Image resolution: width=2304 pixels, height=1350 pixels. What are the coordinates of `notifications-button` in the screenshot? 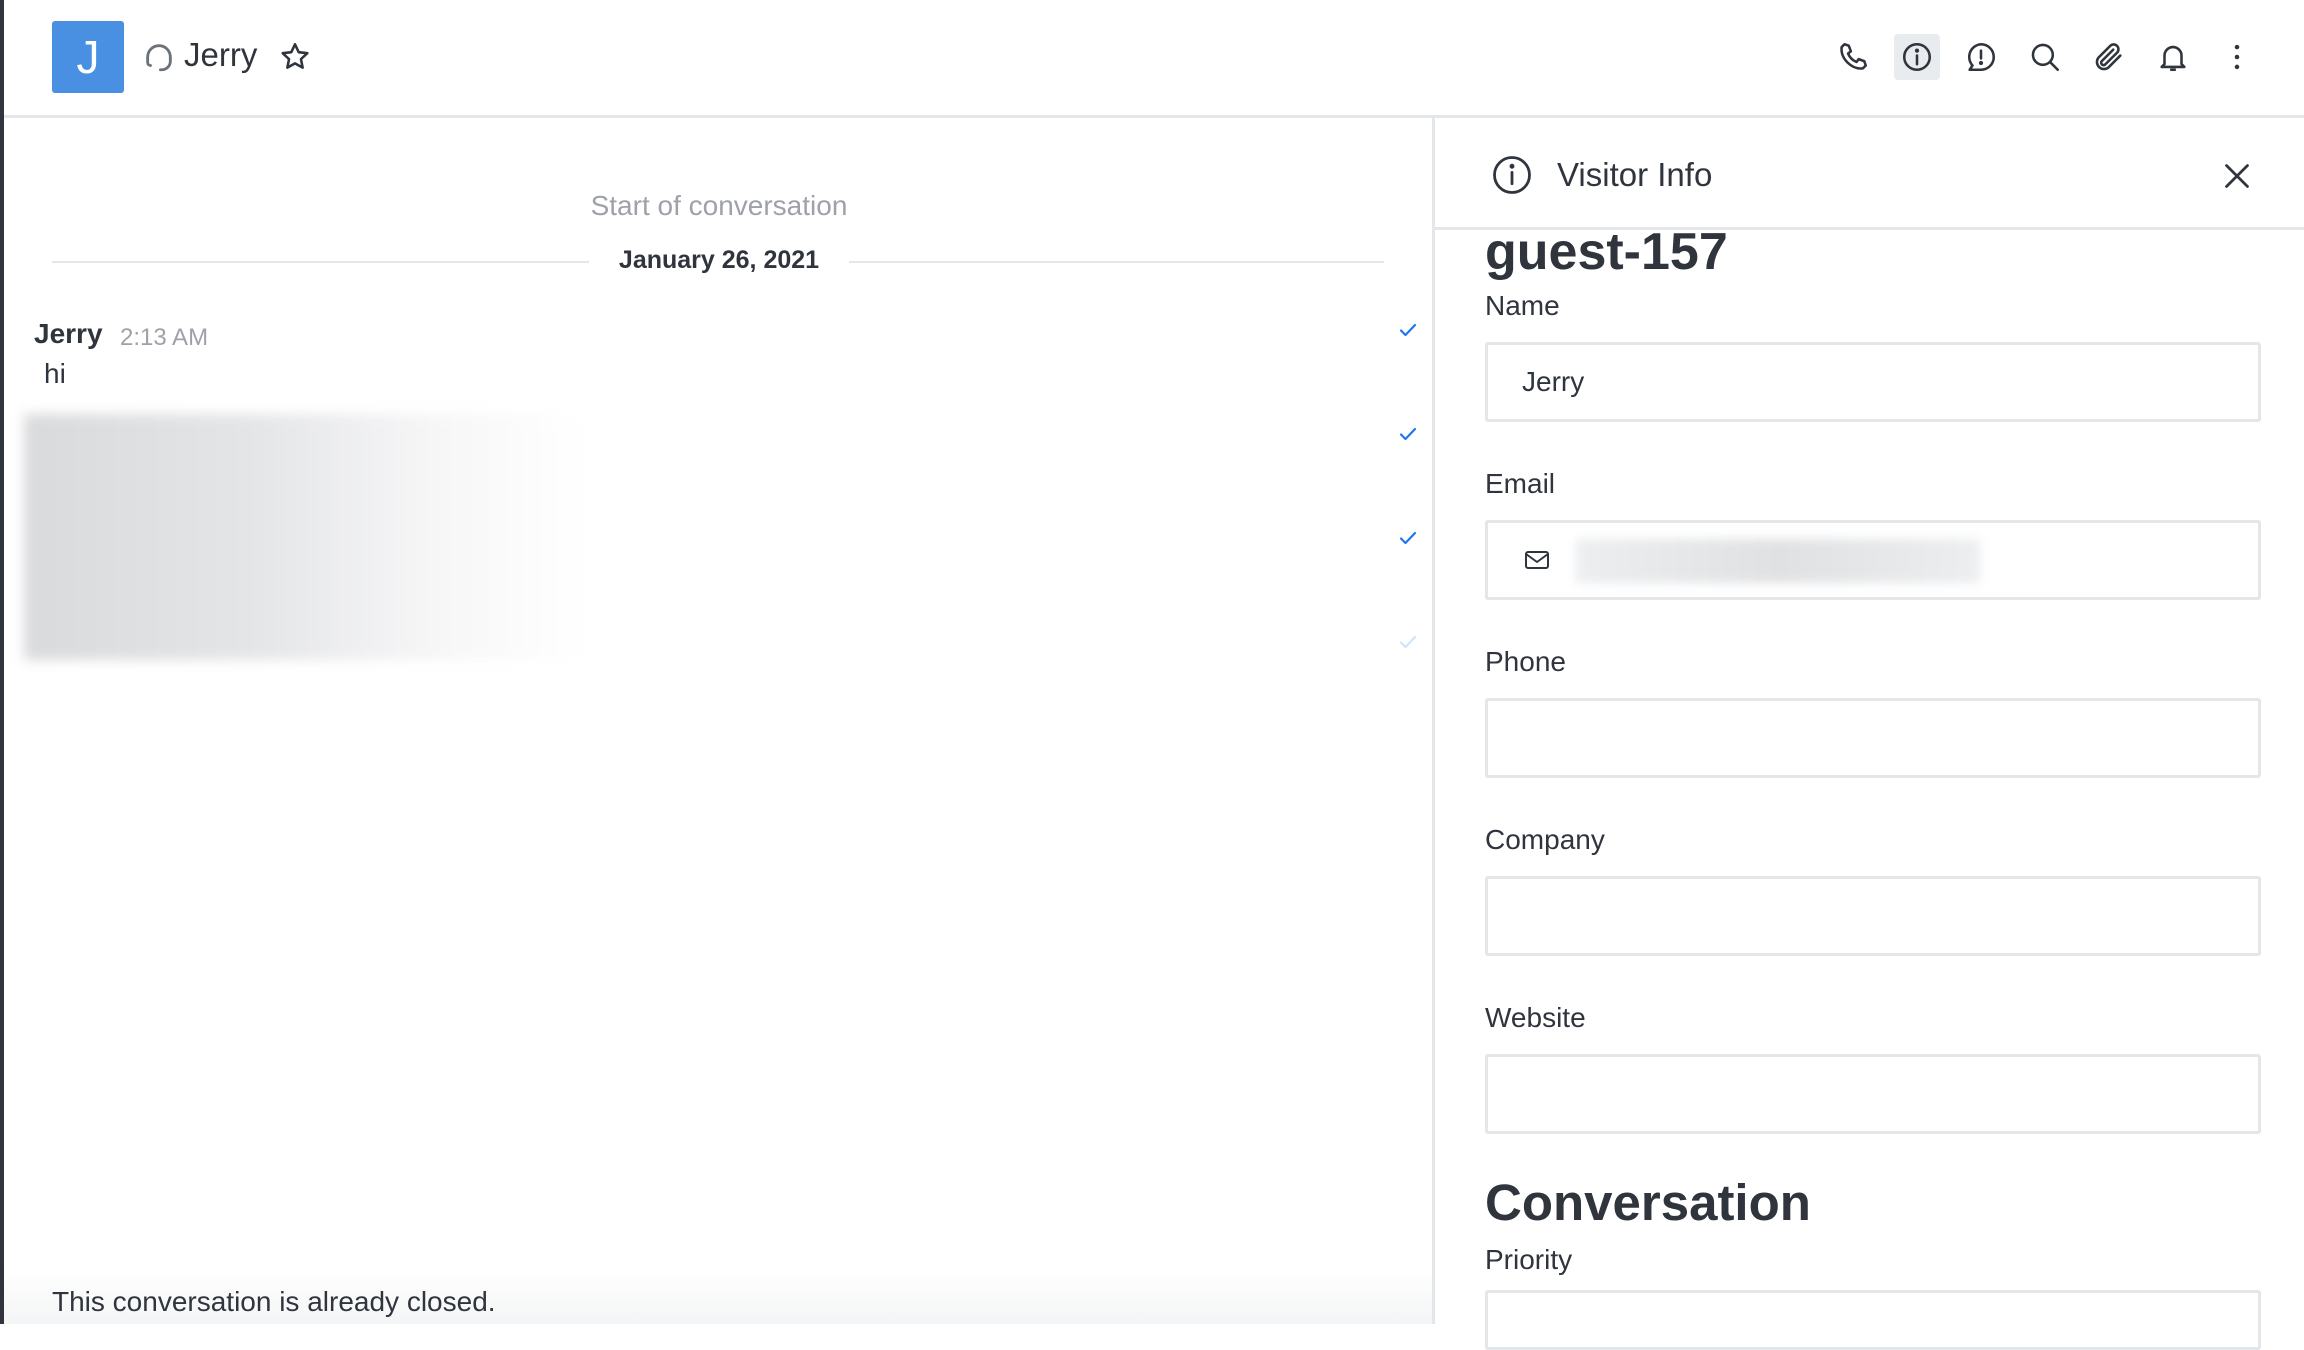 It's located at (2173, 57).